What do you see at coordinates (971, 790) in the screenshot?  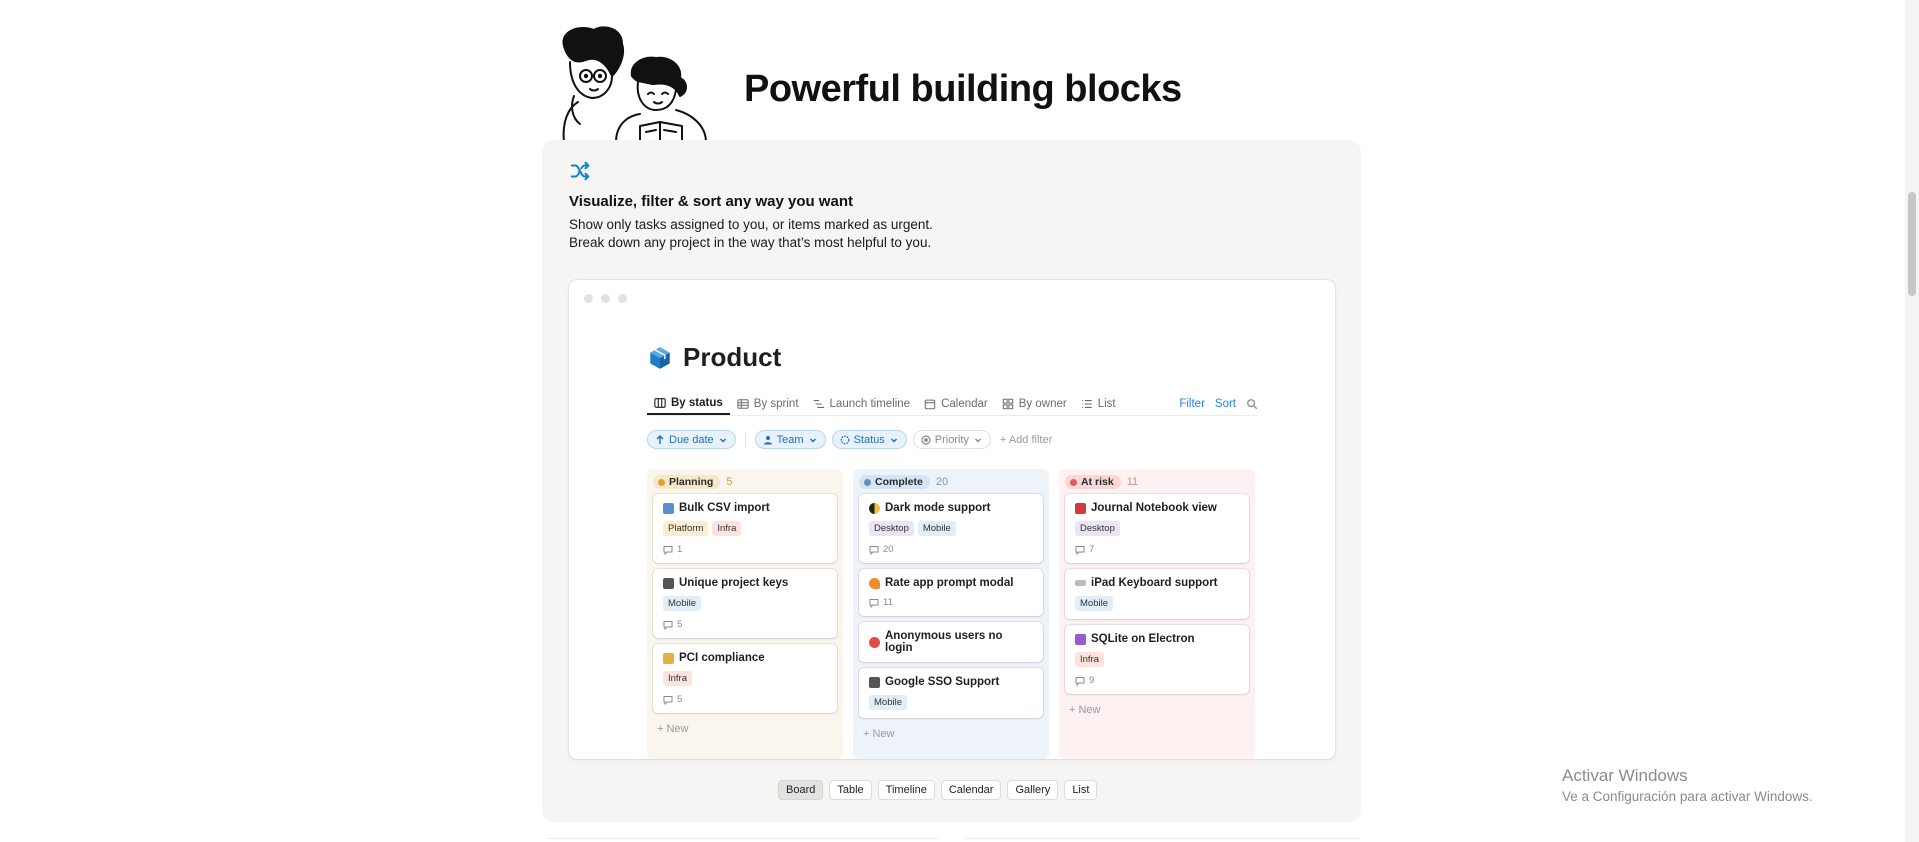 I see `view-calendar-button: Calendar` at bounding box center [971, 790].